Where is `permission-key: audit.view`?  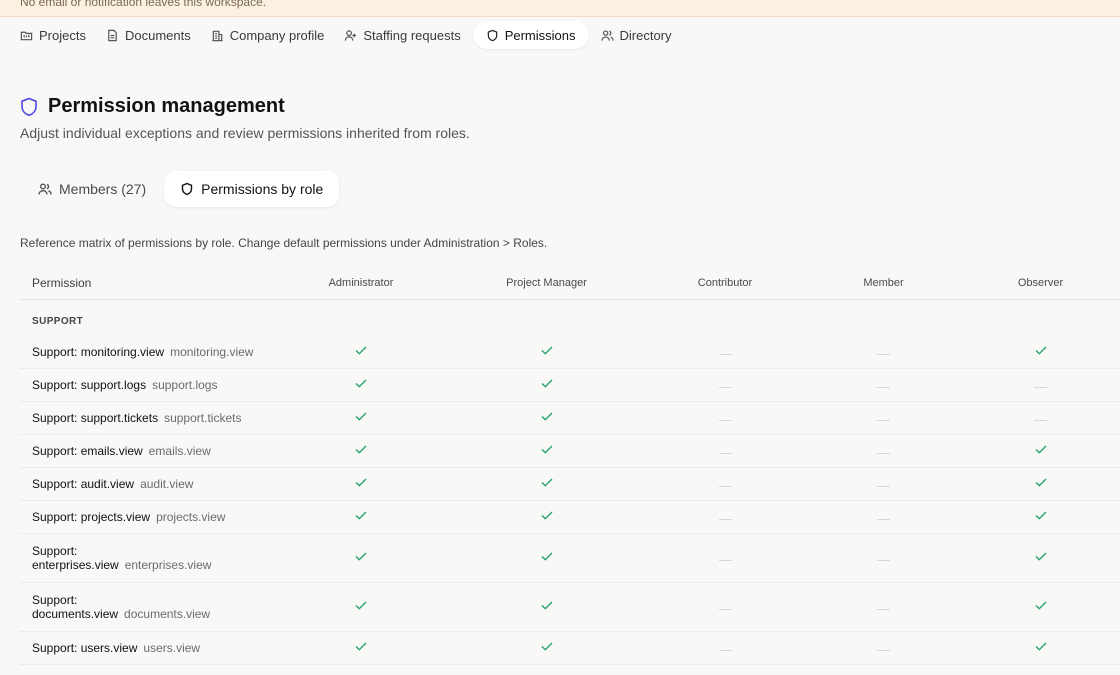 permission-key: audit.view is located at coordinates (167, 484).